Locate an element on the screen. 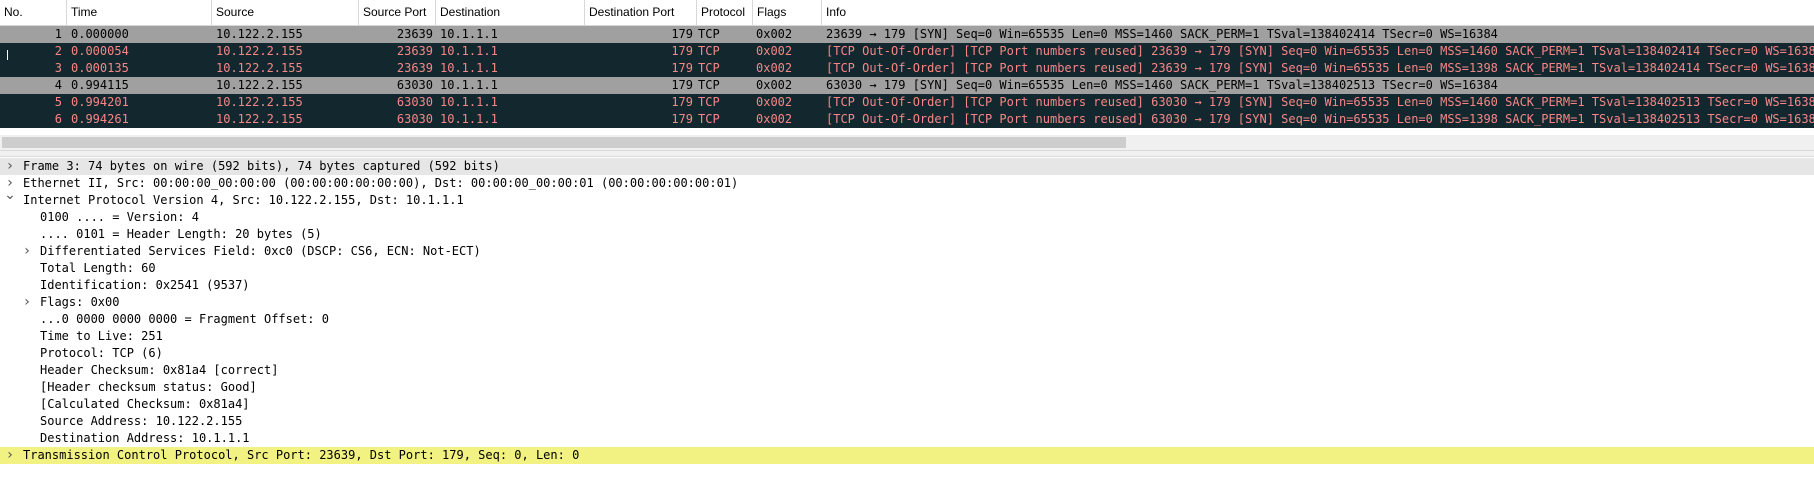 This screenshot has width=1814, height=480. packet-cell-no: 4 is located at coordinates (58, 85).